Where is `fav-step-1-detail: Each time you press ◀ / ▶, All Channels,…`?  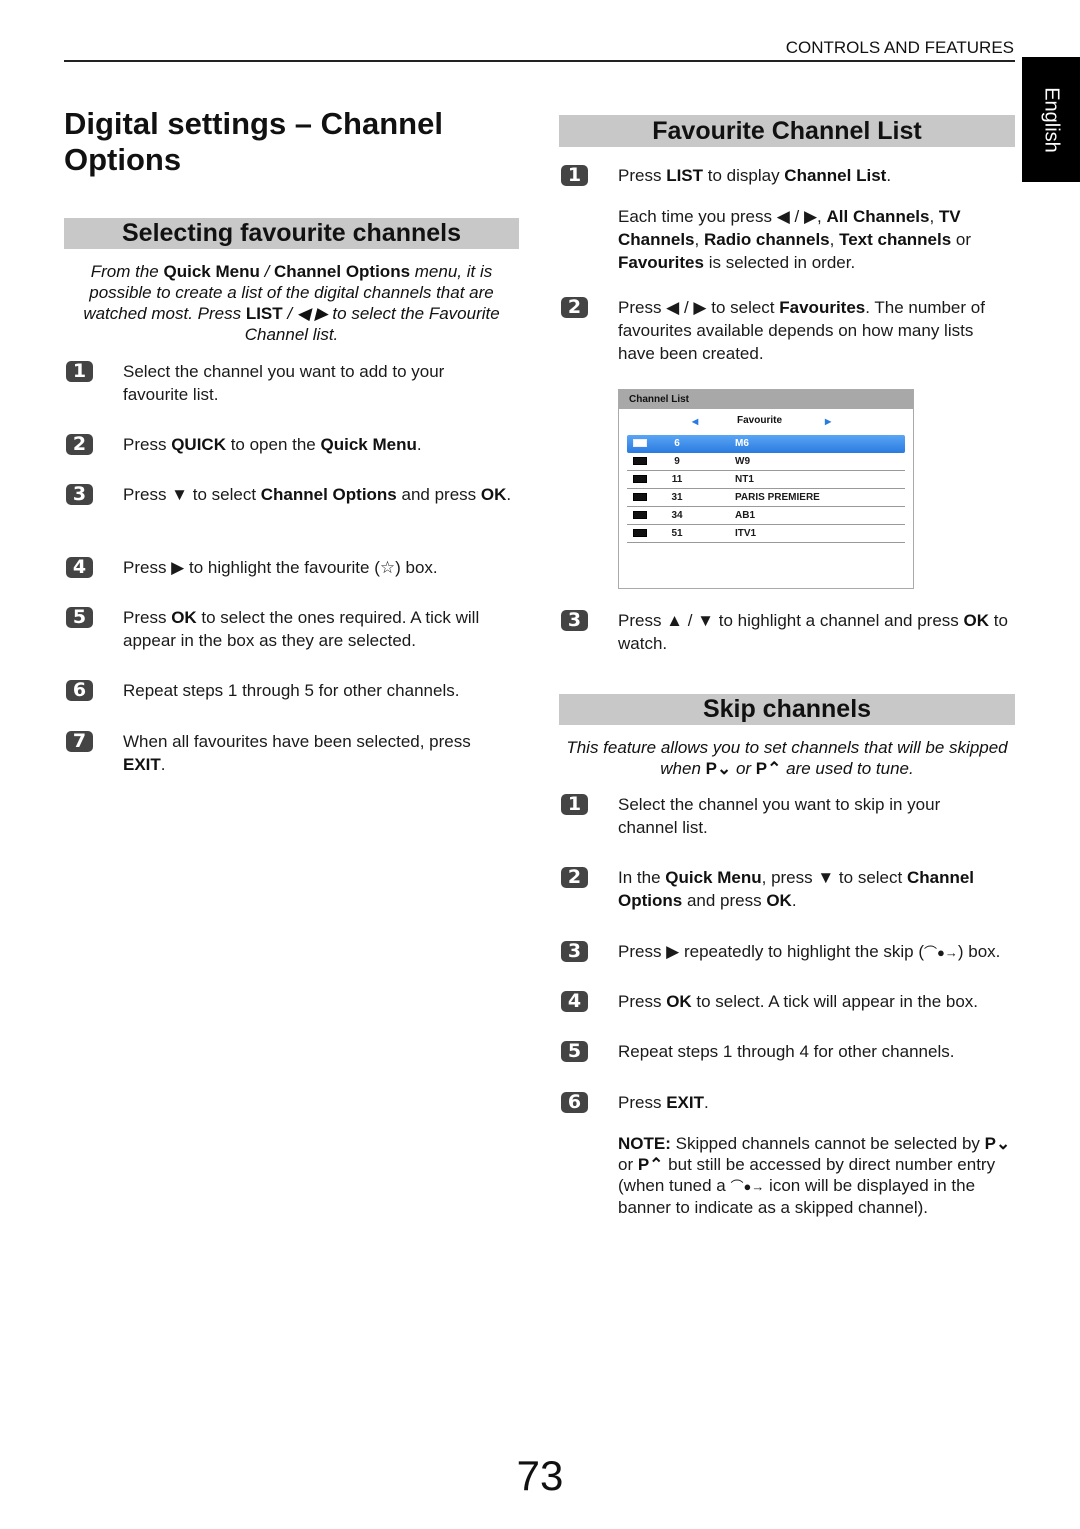 fav-step-1-detail: Each time you press ◀ / ▶, All Channels,… is located at coordinates (795, 239).